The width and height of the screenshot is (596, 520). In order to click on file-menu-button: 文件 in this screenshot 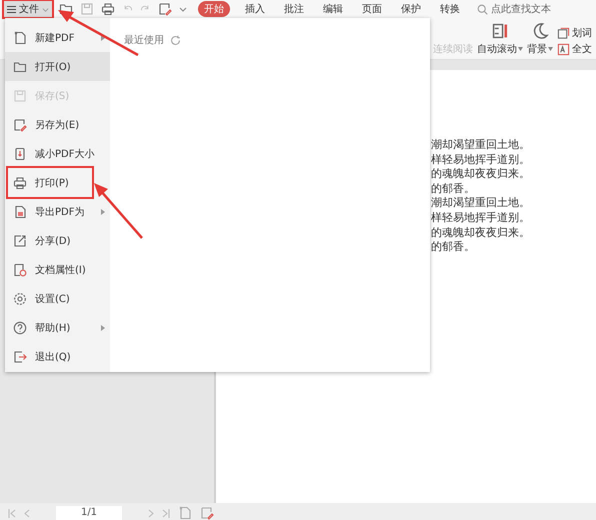, I will do `click(28, 9)`.